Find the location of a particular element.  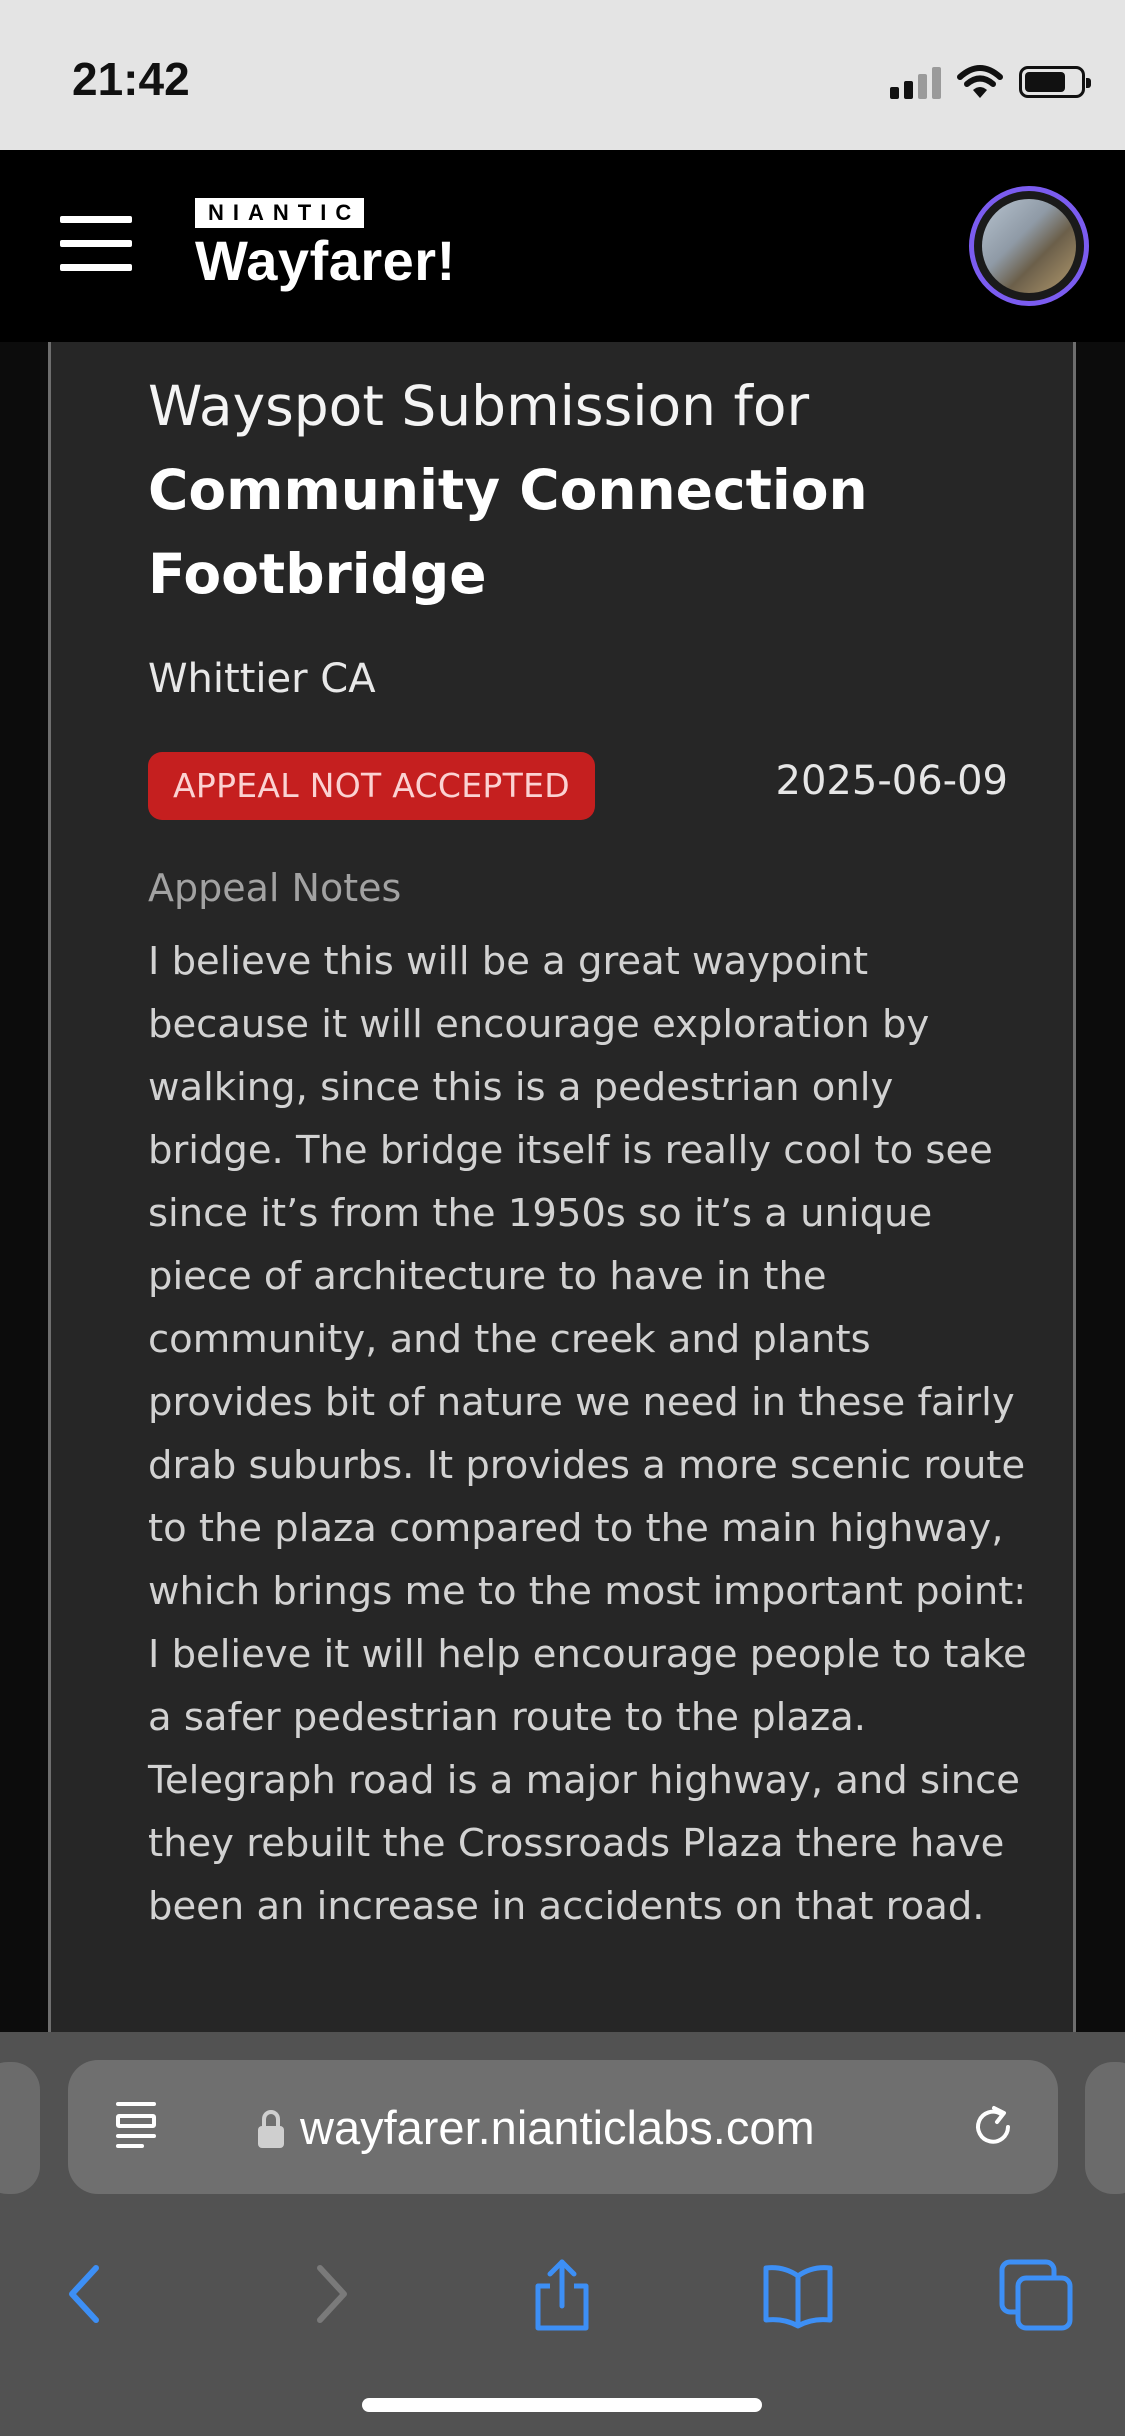

app-header: NIANTIC Wayfarer! is located at coordinates (562, 246).